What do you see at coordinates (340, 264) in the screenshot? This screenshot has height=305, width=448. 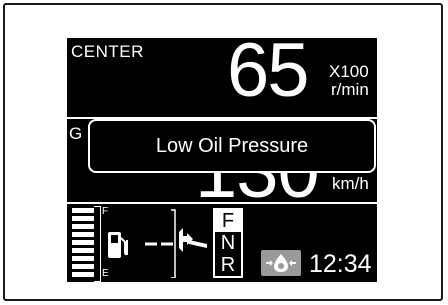 I see `clock: 12:34` at bounding box center [340, 264].